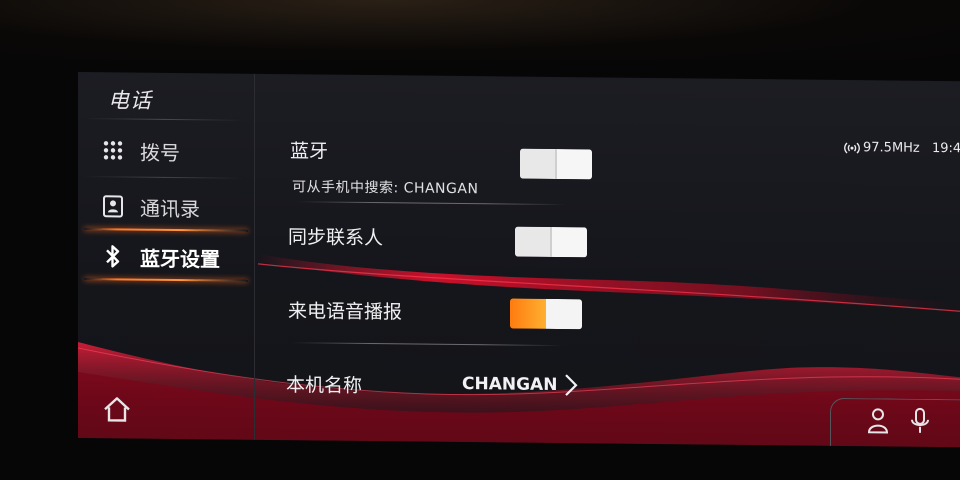  What do you see at coordinates (160, 152) in the screenshot?
I see `sidebar-item-label: 拨号` at bounding box center [160, 152].